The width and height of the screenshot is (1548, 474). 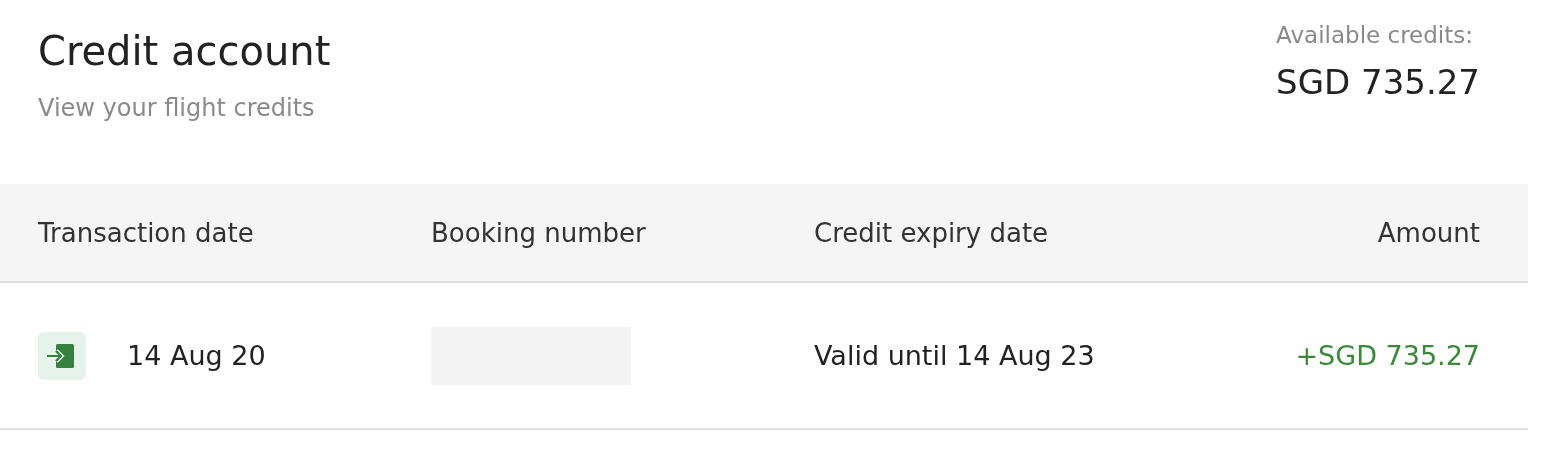 I want to click on table-cell-text: Valid until 14 Aug 23, so click(x=955, y=355).